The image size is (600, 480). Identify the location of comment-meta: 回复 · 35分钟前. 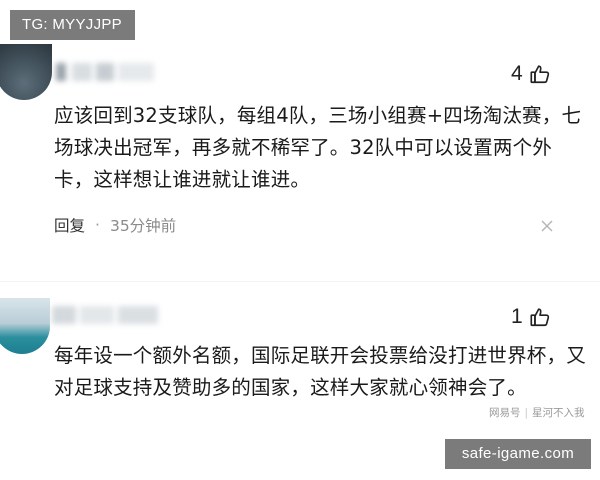
(115, 225).